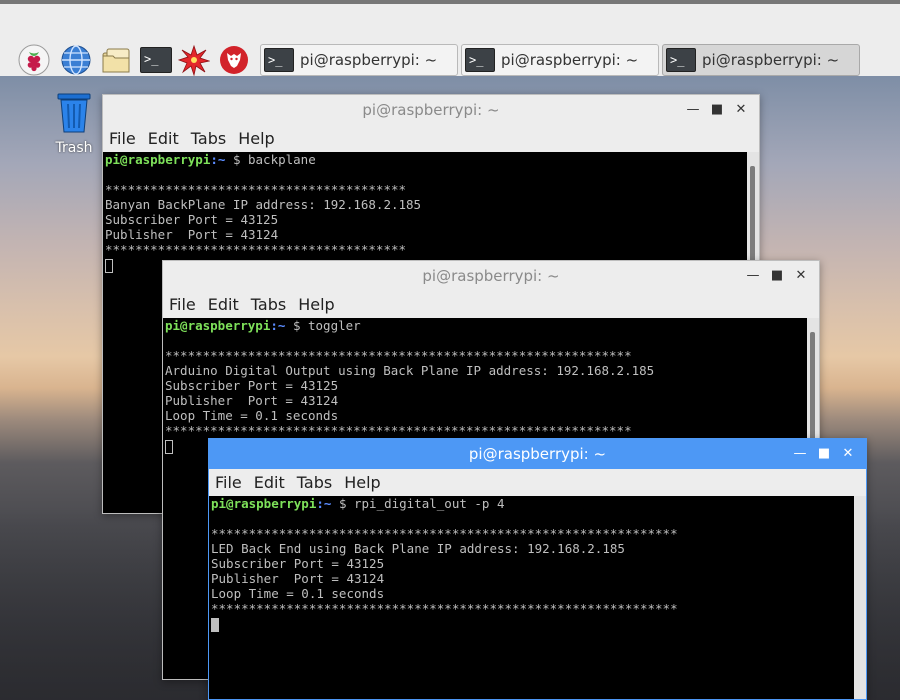 The width and height of the screenshot is (900, 700). Describe the element at coordinates (334, 325) in the screenshot. I see `command-text: toggler` at that location.